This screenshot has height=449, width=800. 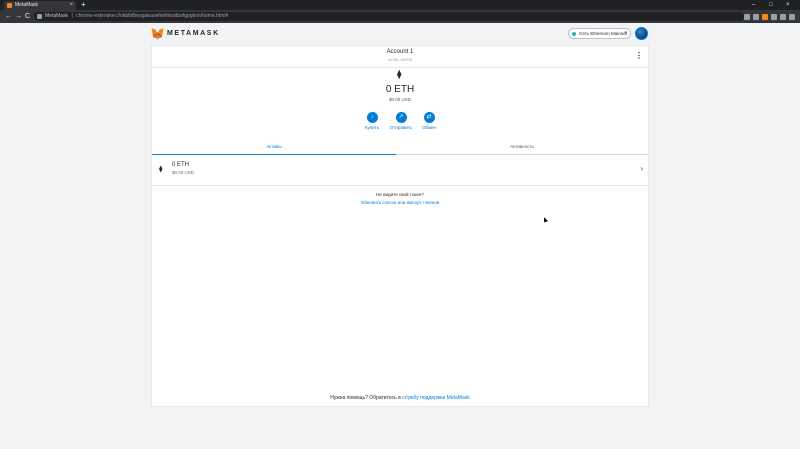 I want to click on ethereum-logo-icon: ⧫, so click(x=399, y=74).